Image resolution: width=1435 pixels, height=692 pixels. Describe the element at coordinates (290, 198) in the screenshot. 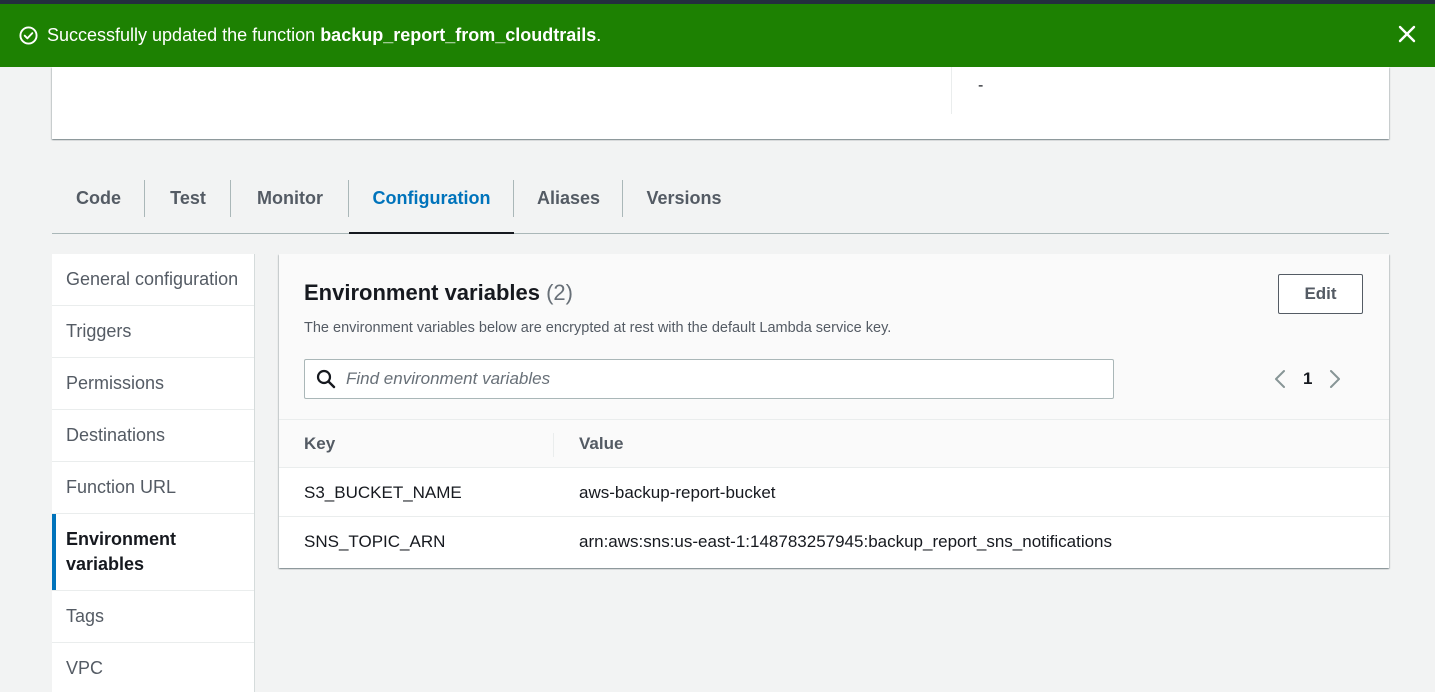

I see `tab-monitor: Monitor` at that location.